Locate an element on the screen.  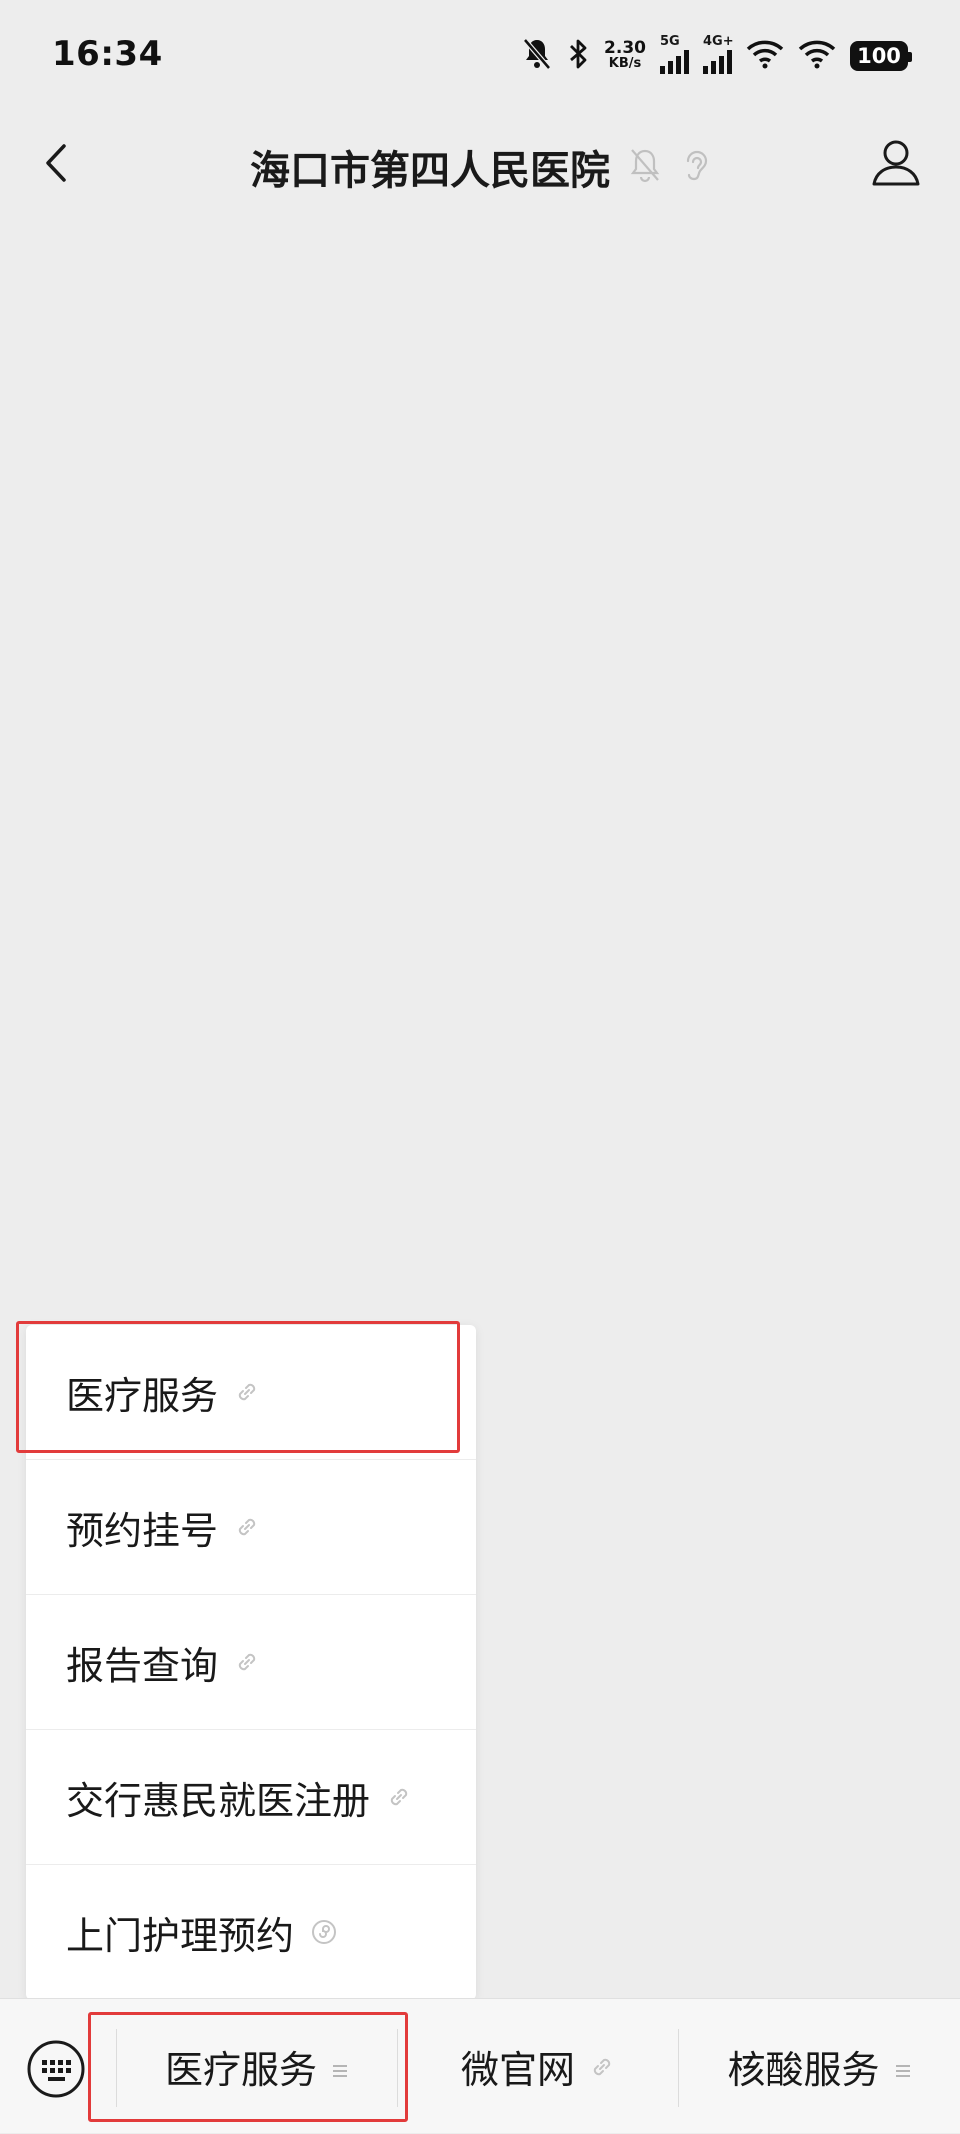
bottom-tab-label: 核酸服务 is located at coordinates (803, 2070).